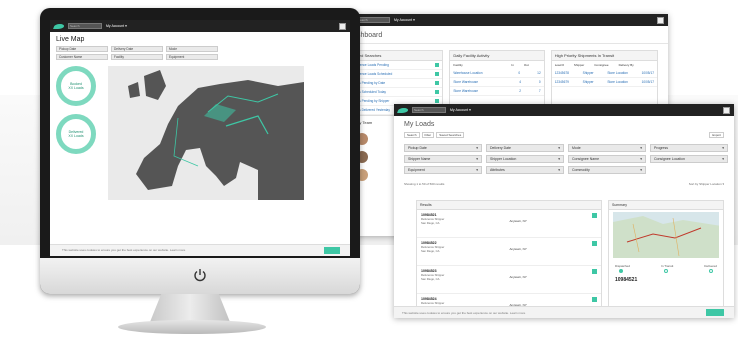 This screenshot has height=350, width=738. Describe the element at coordinates (594, 65) in the screenshot. I see `table-header: Load # Shipper Consignee Delivery By` at that location.